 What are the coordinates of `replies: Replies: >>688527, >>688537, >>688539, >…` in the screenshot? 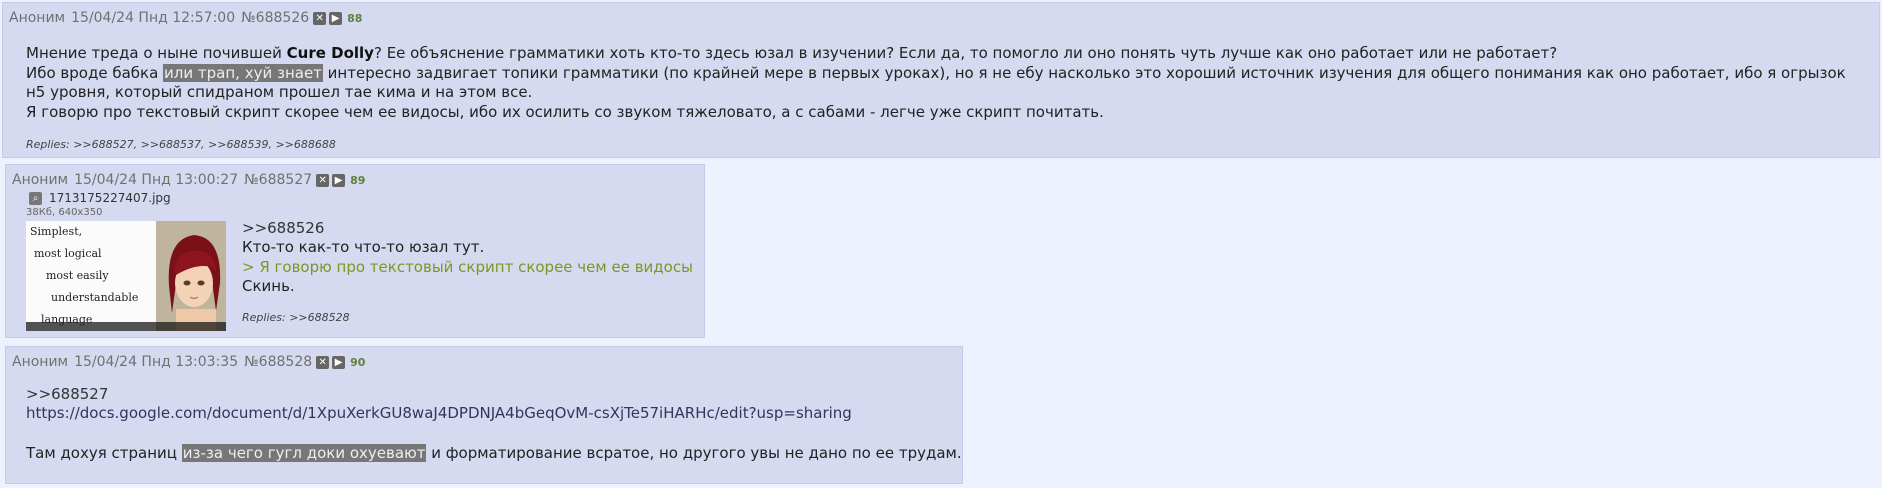 It's located at (181, 144).